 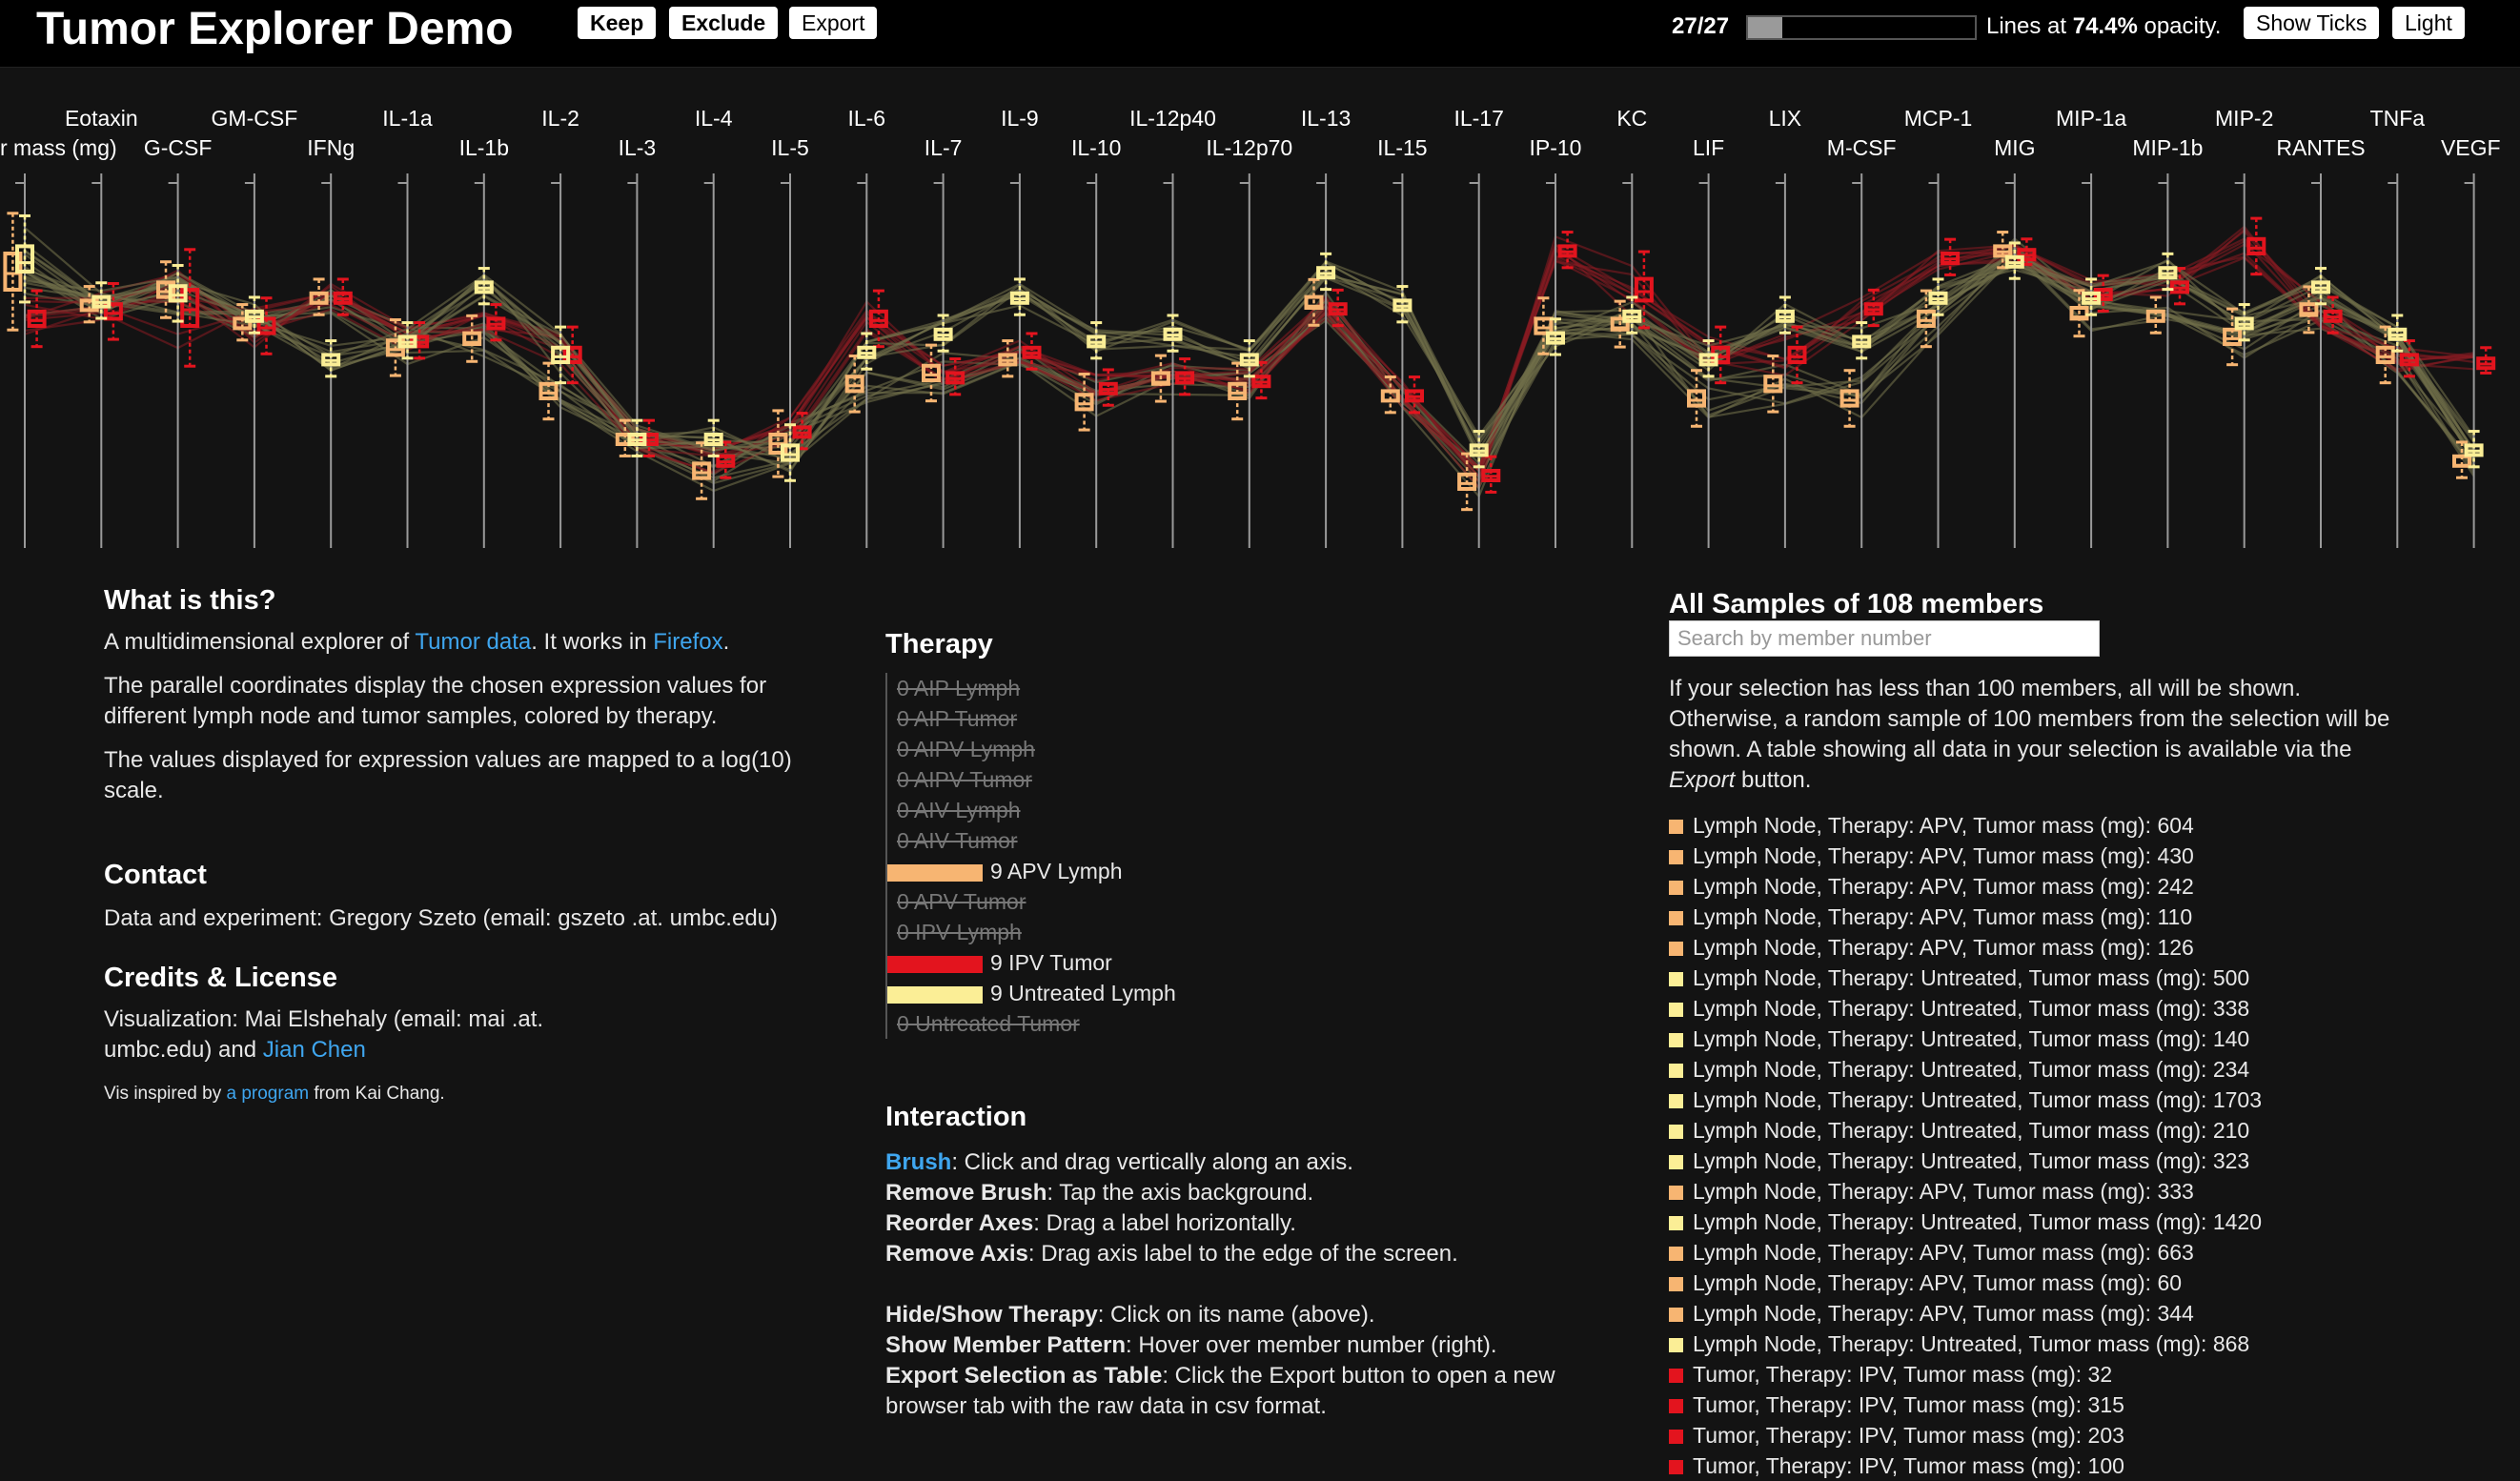 I want to click on axis-label: GM-CSF, so click(x=255, y=118).